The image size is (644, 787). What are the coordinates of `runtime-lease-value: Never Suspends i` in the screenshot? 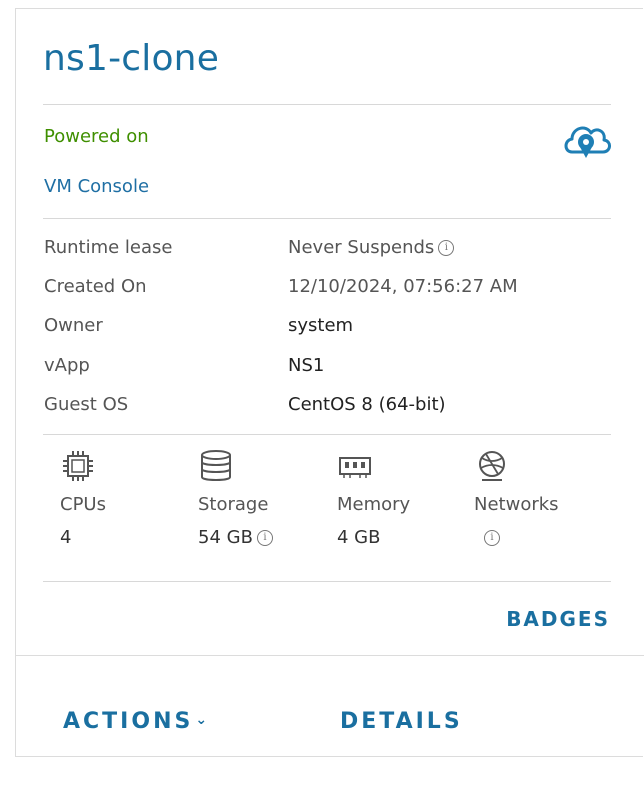 It's located at (371, 247).